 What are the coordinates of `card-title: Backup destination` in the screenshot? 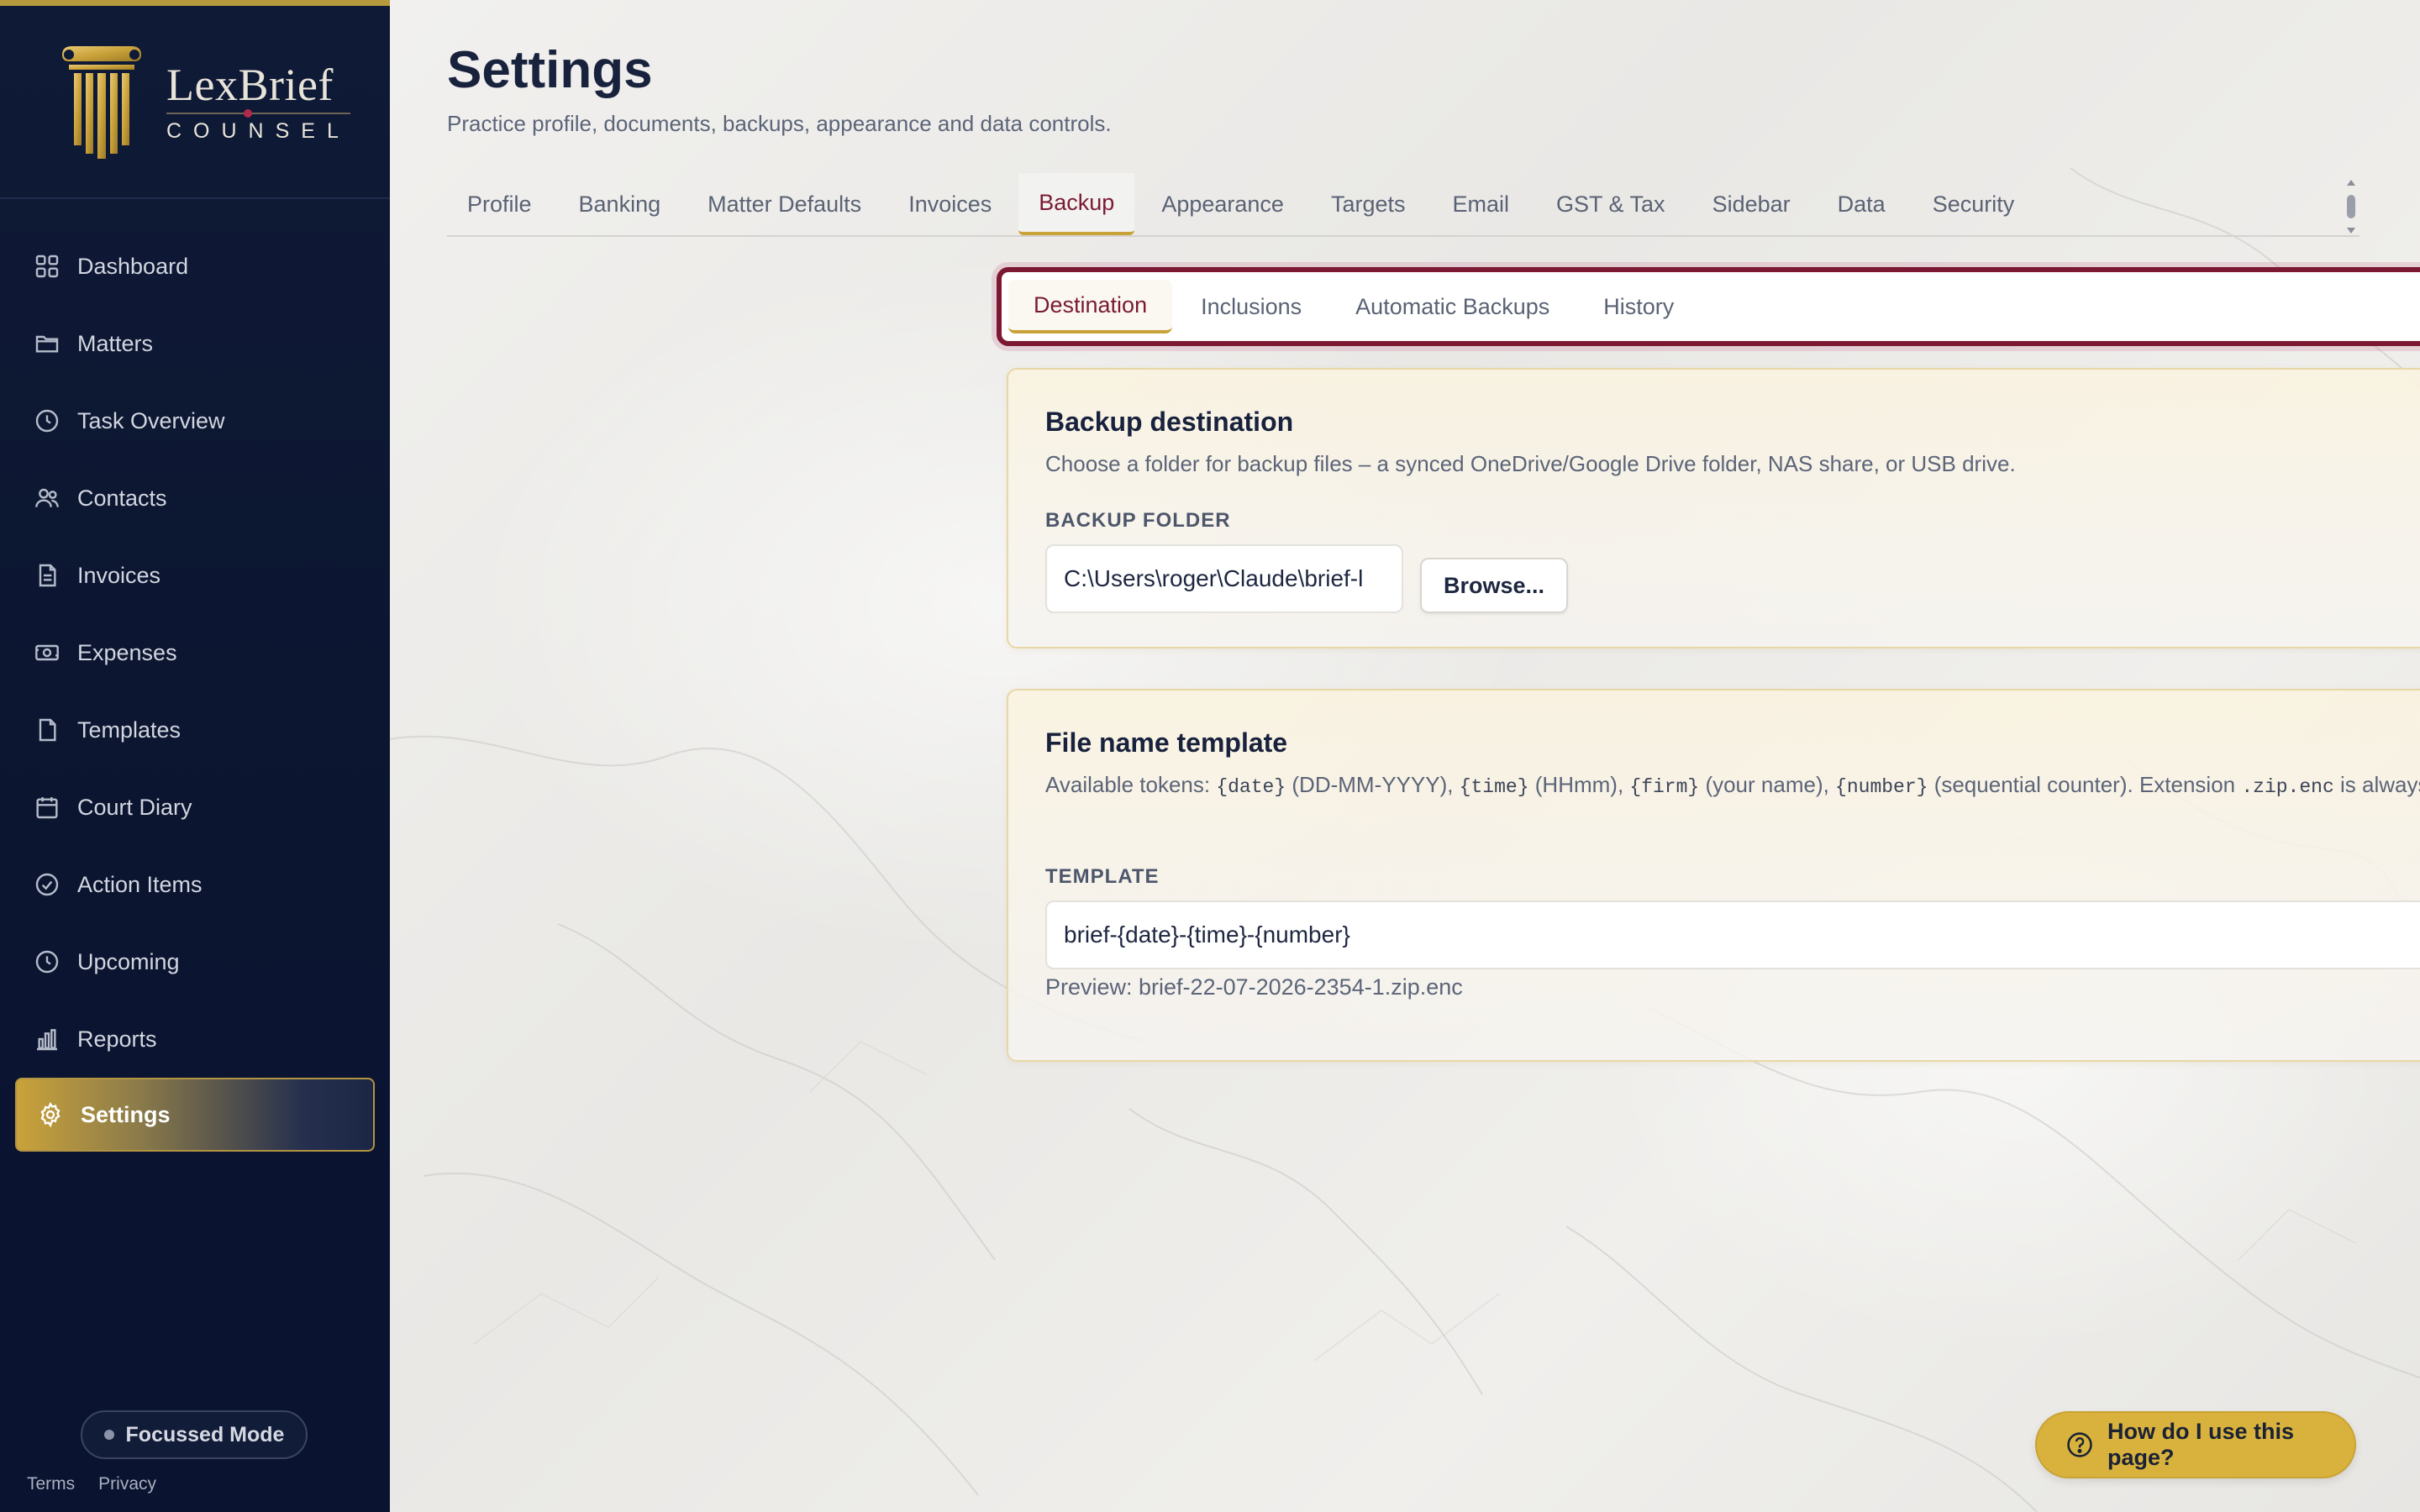 It's located at (1169, 422).